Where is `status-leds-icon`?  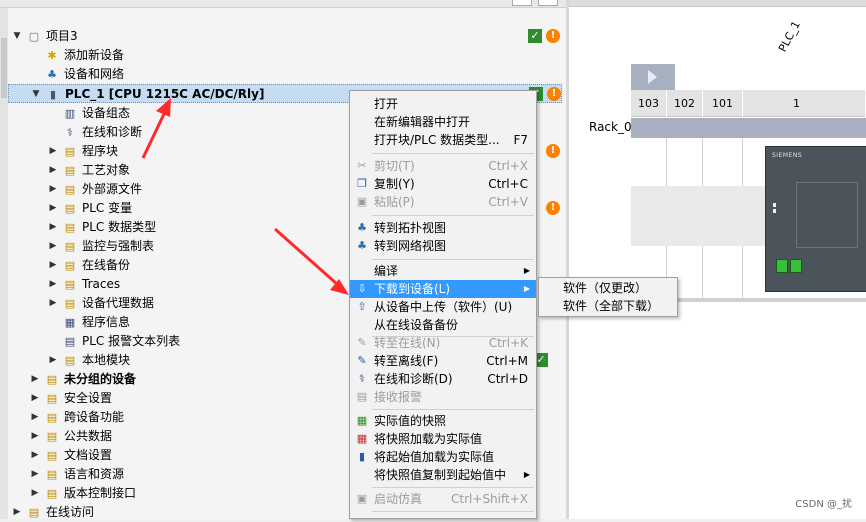
status-leds-icon is located at coordinates (779, 210).